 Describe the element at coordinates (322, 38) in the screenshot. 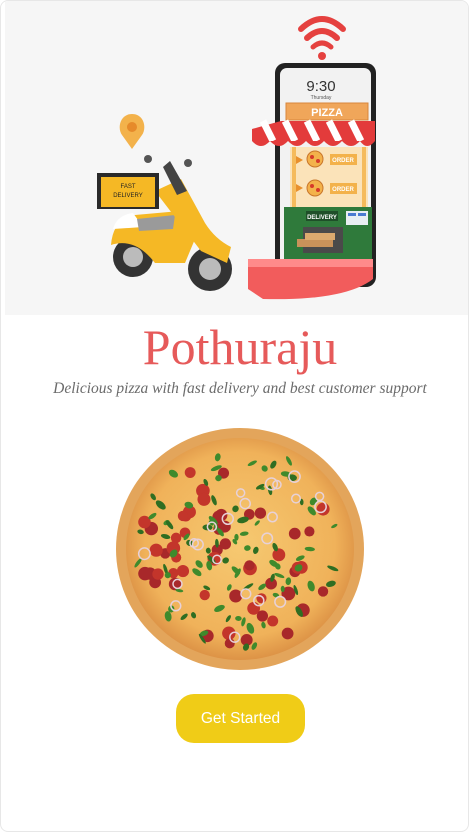

I see `wifi-icon` at that location.